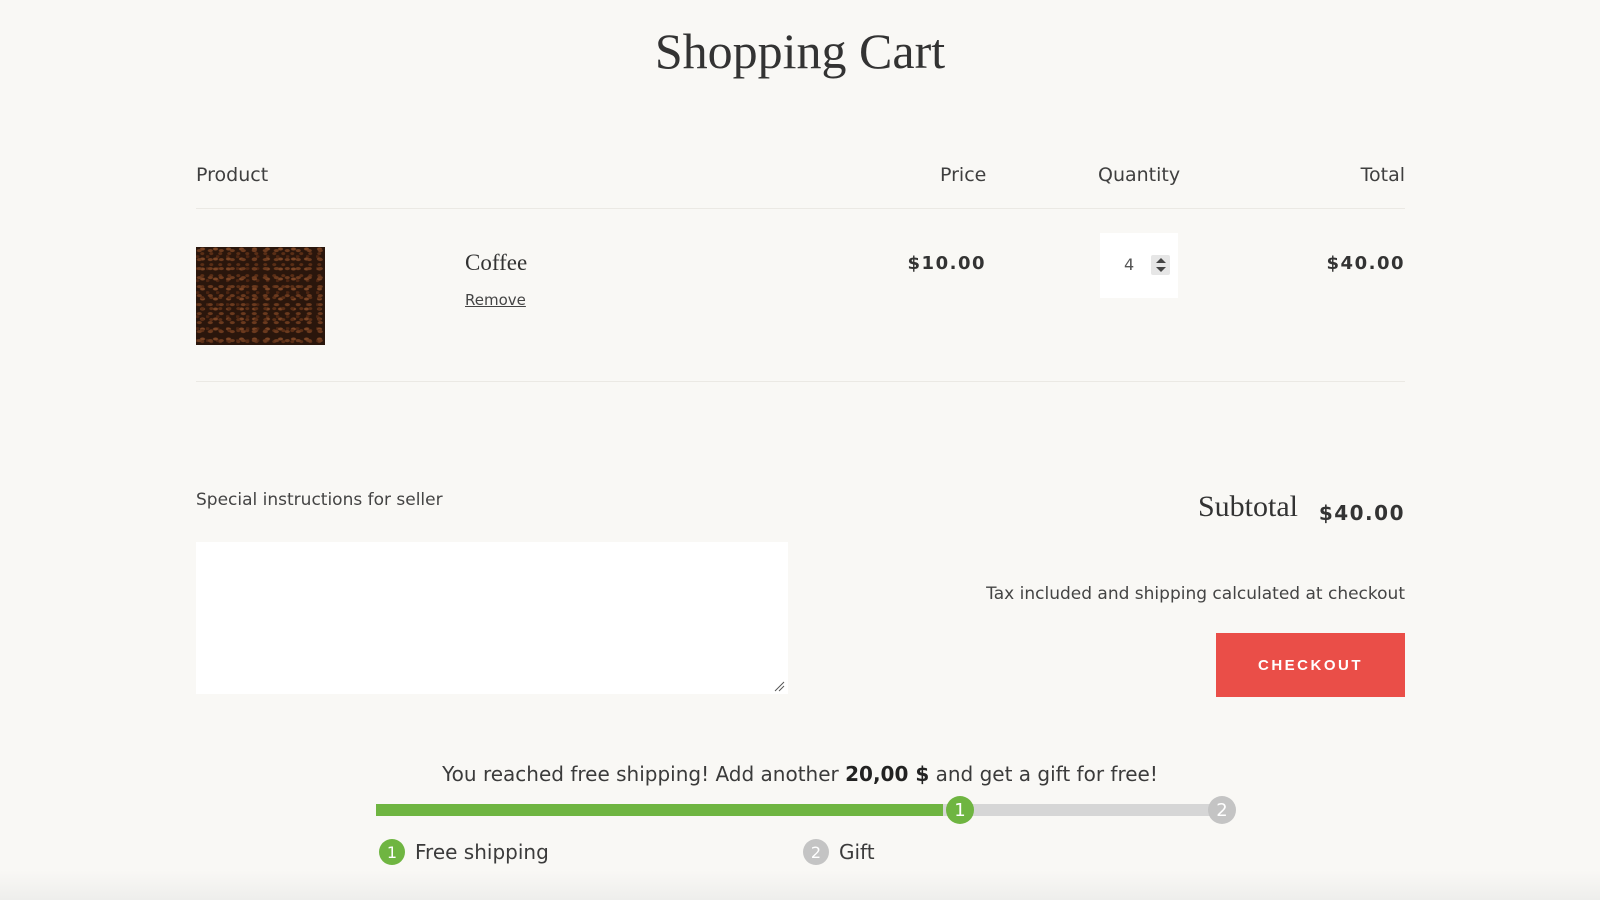 The width and height of the screenshot is (1600, 900). What do you see at coordinates (496, 263) in the screenshot?
I see `product-name: Coffee` at bounding box center [496, 263].